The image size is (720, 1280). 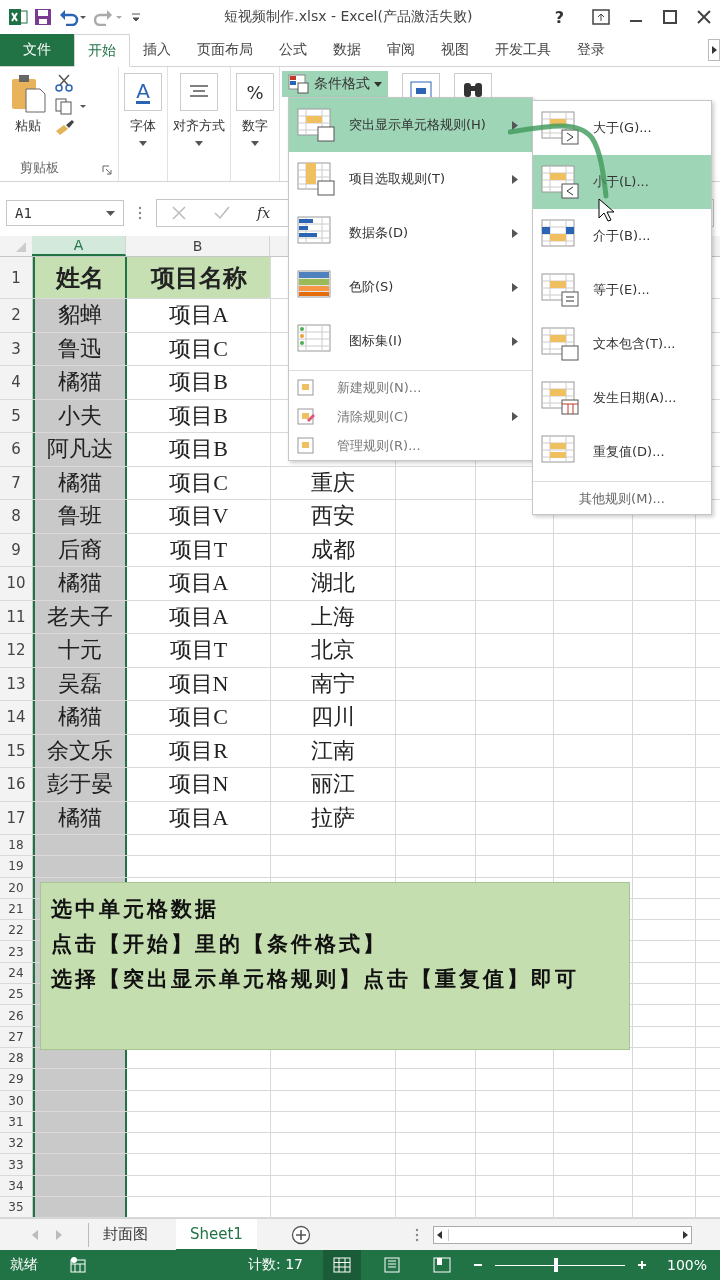 What do you see at coordinates (198, 246) in the screenshot?
I see `column-header: B` at bounding box center [198, 246].